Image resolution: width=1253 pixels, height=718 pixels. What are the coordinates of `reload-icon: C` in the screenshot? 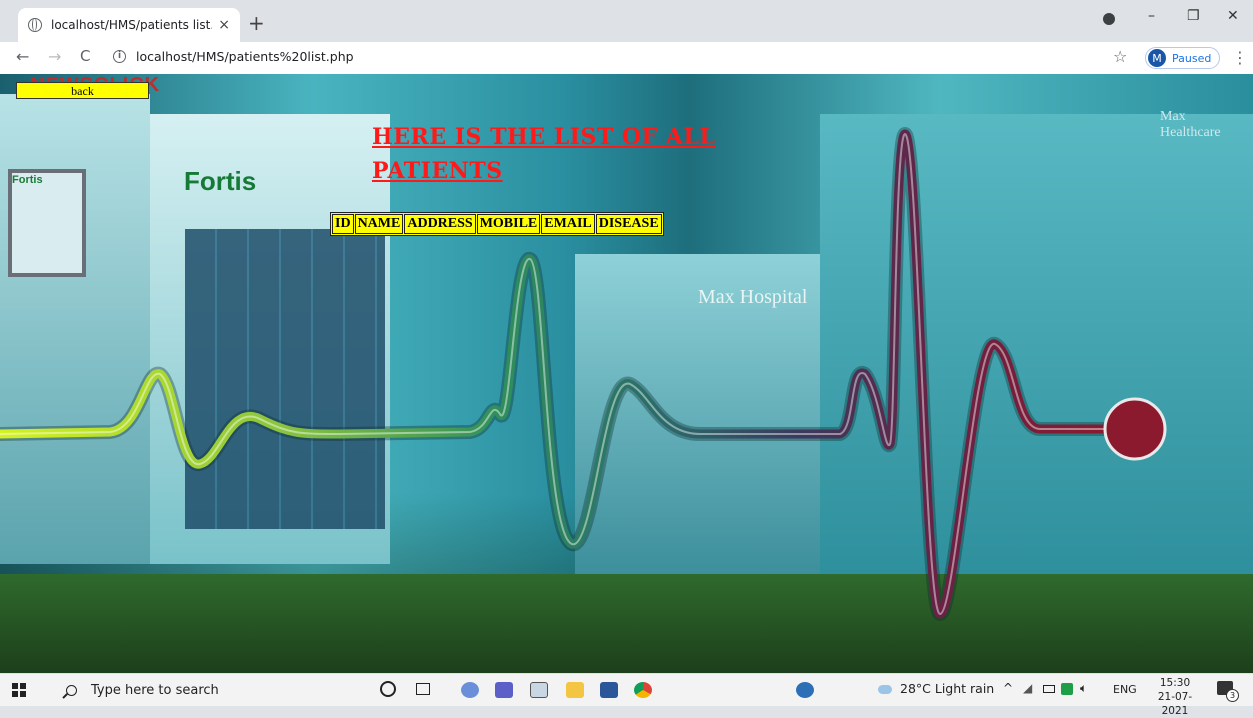 It's located at (85, 56).